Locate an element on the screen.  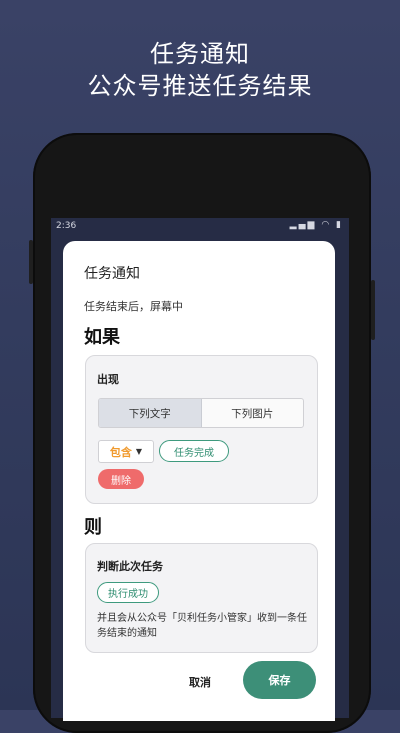
match-type-segmented-control: 下列文字 下列图片 is located at coordinates (201, 413).